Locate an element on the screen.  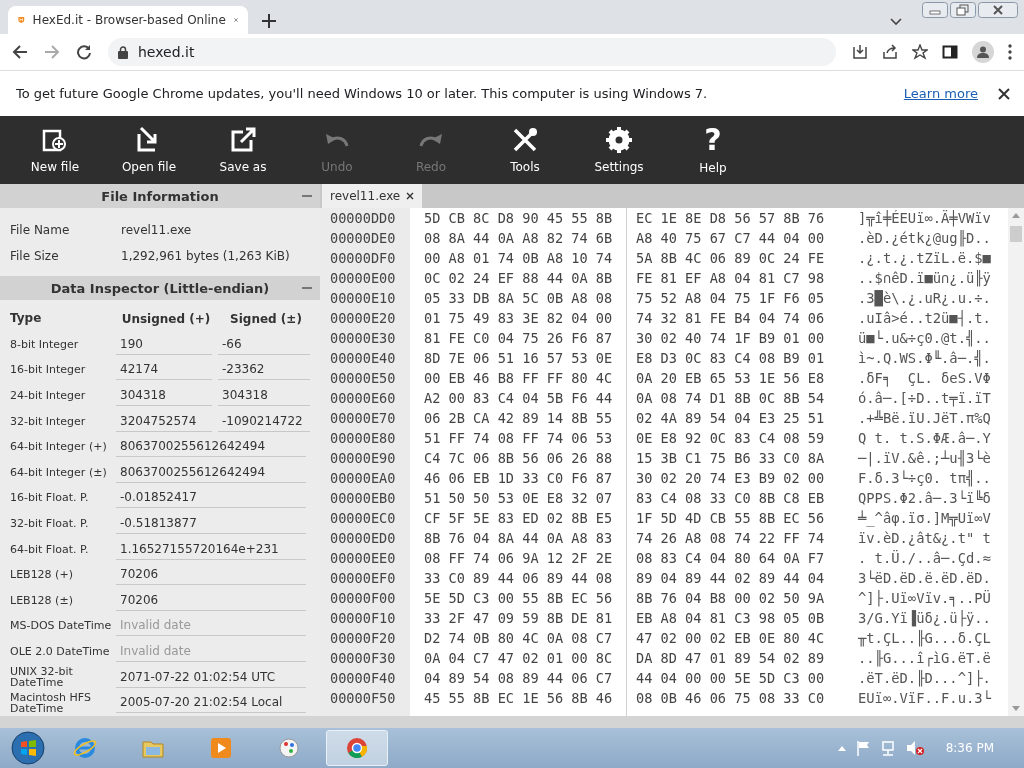
ascii-text: ..$∩êD.ï■ü∩¿.ü╟ÿ is located at coordinates (924, 278).